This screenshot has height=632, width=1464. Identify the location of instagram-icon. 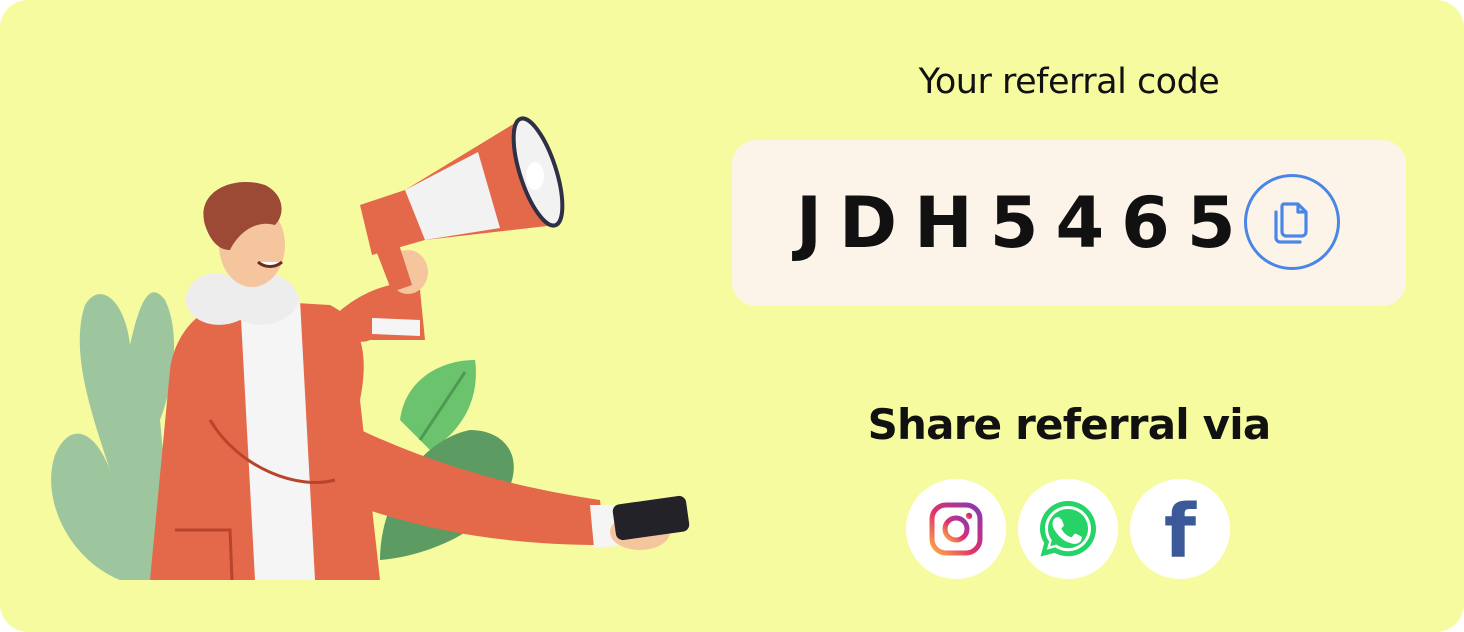
(956, 529).